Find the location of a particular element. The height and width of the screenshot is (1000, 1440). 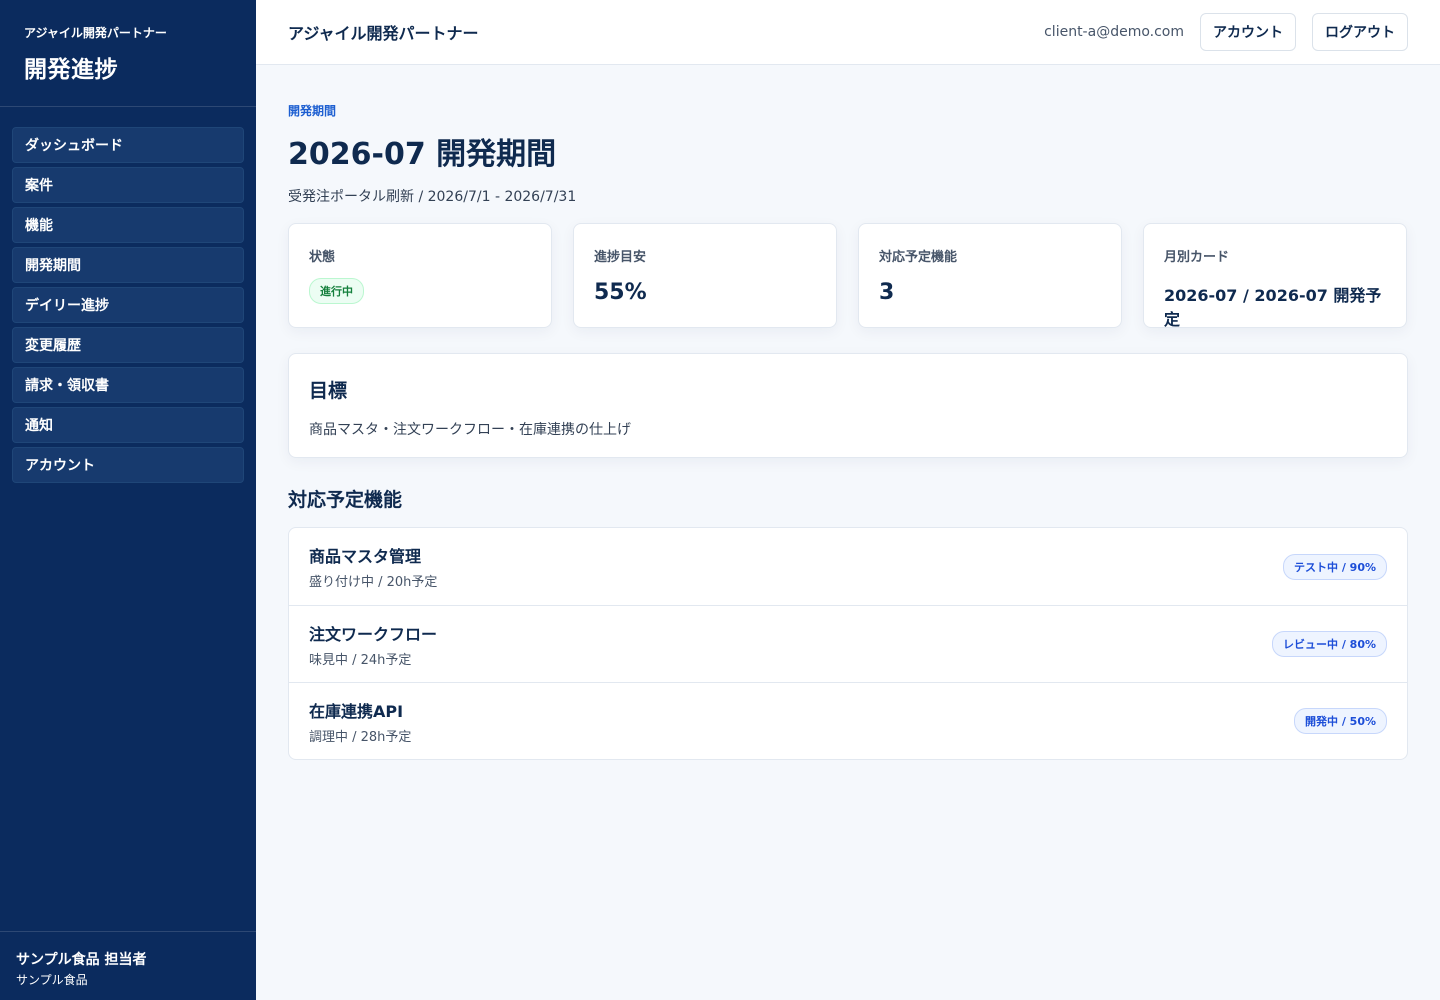

user-info: サンプル食品 担当者 サンプル食品 is located at coordinates (128, 965).